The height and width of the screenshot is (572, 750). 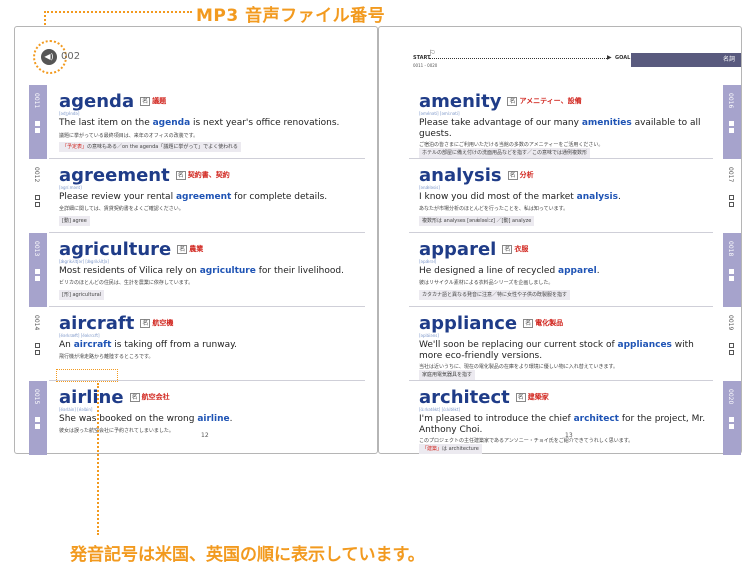 What do you see at coordinates (447, 375) in the screenshot?
I see `usage-note: 家庭用電気器具を指す` at bounding box center [447, 375].